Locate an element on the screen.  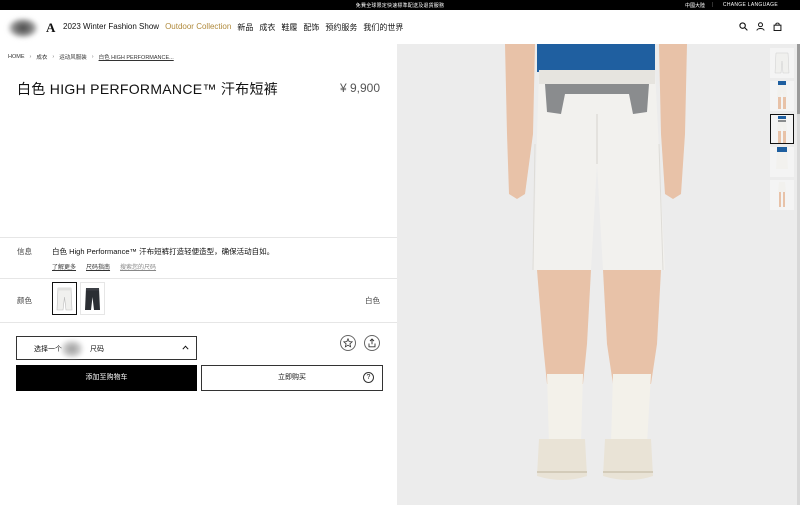
size-select-suffix: 尺码 is located at coordinates (96, 349).